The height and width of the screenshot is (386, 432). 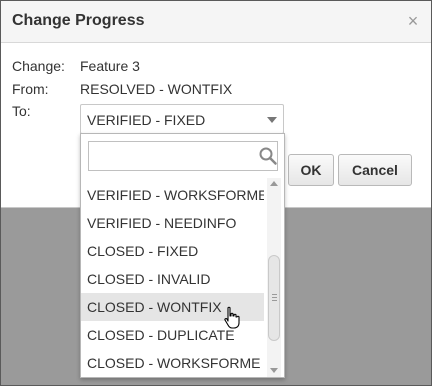 I want to click on search-input, so click(x=175, y=156).